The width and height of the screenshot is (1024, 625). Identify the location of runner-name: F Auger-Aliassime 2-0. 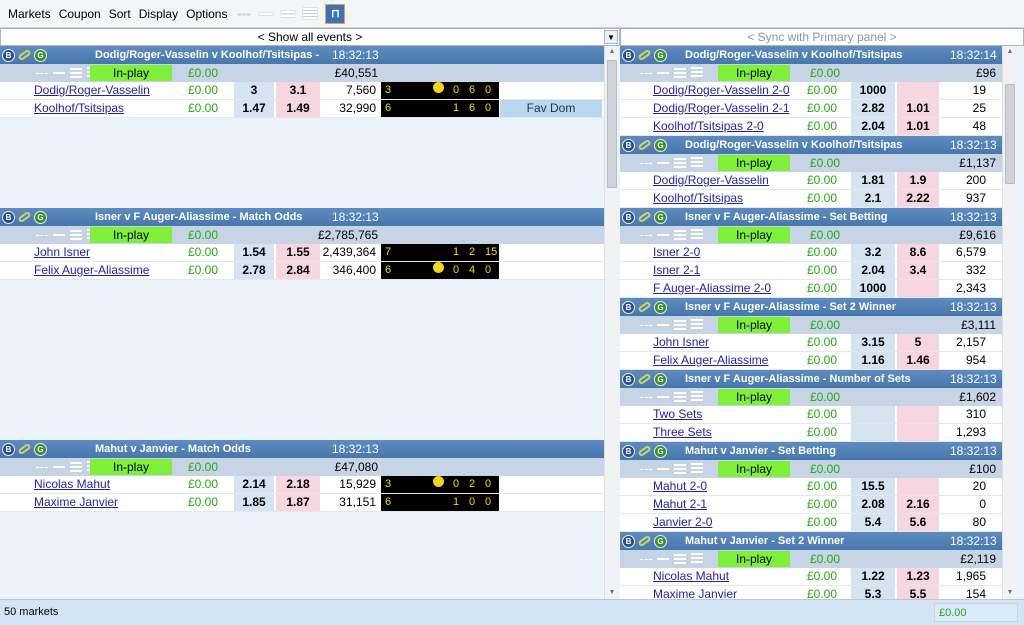
(712, 288).